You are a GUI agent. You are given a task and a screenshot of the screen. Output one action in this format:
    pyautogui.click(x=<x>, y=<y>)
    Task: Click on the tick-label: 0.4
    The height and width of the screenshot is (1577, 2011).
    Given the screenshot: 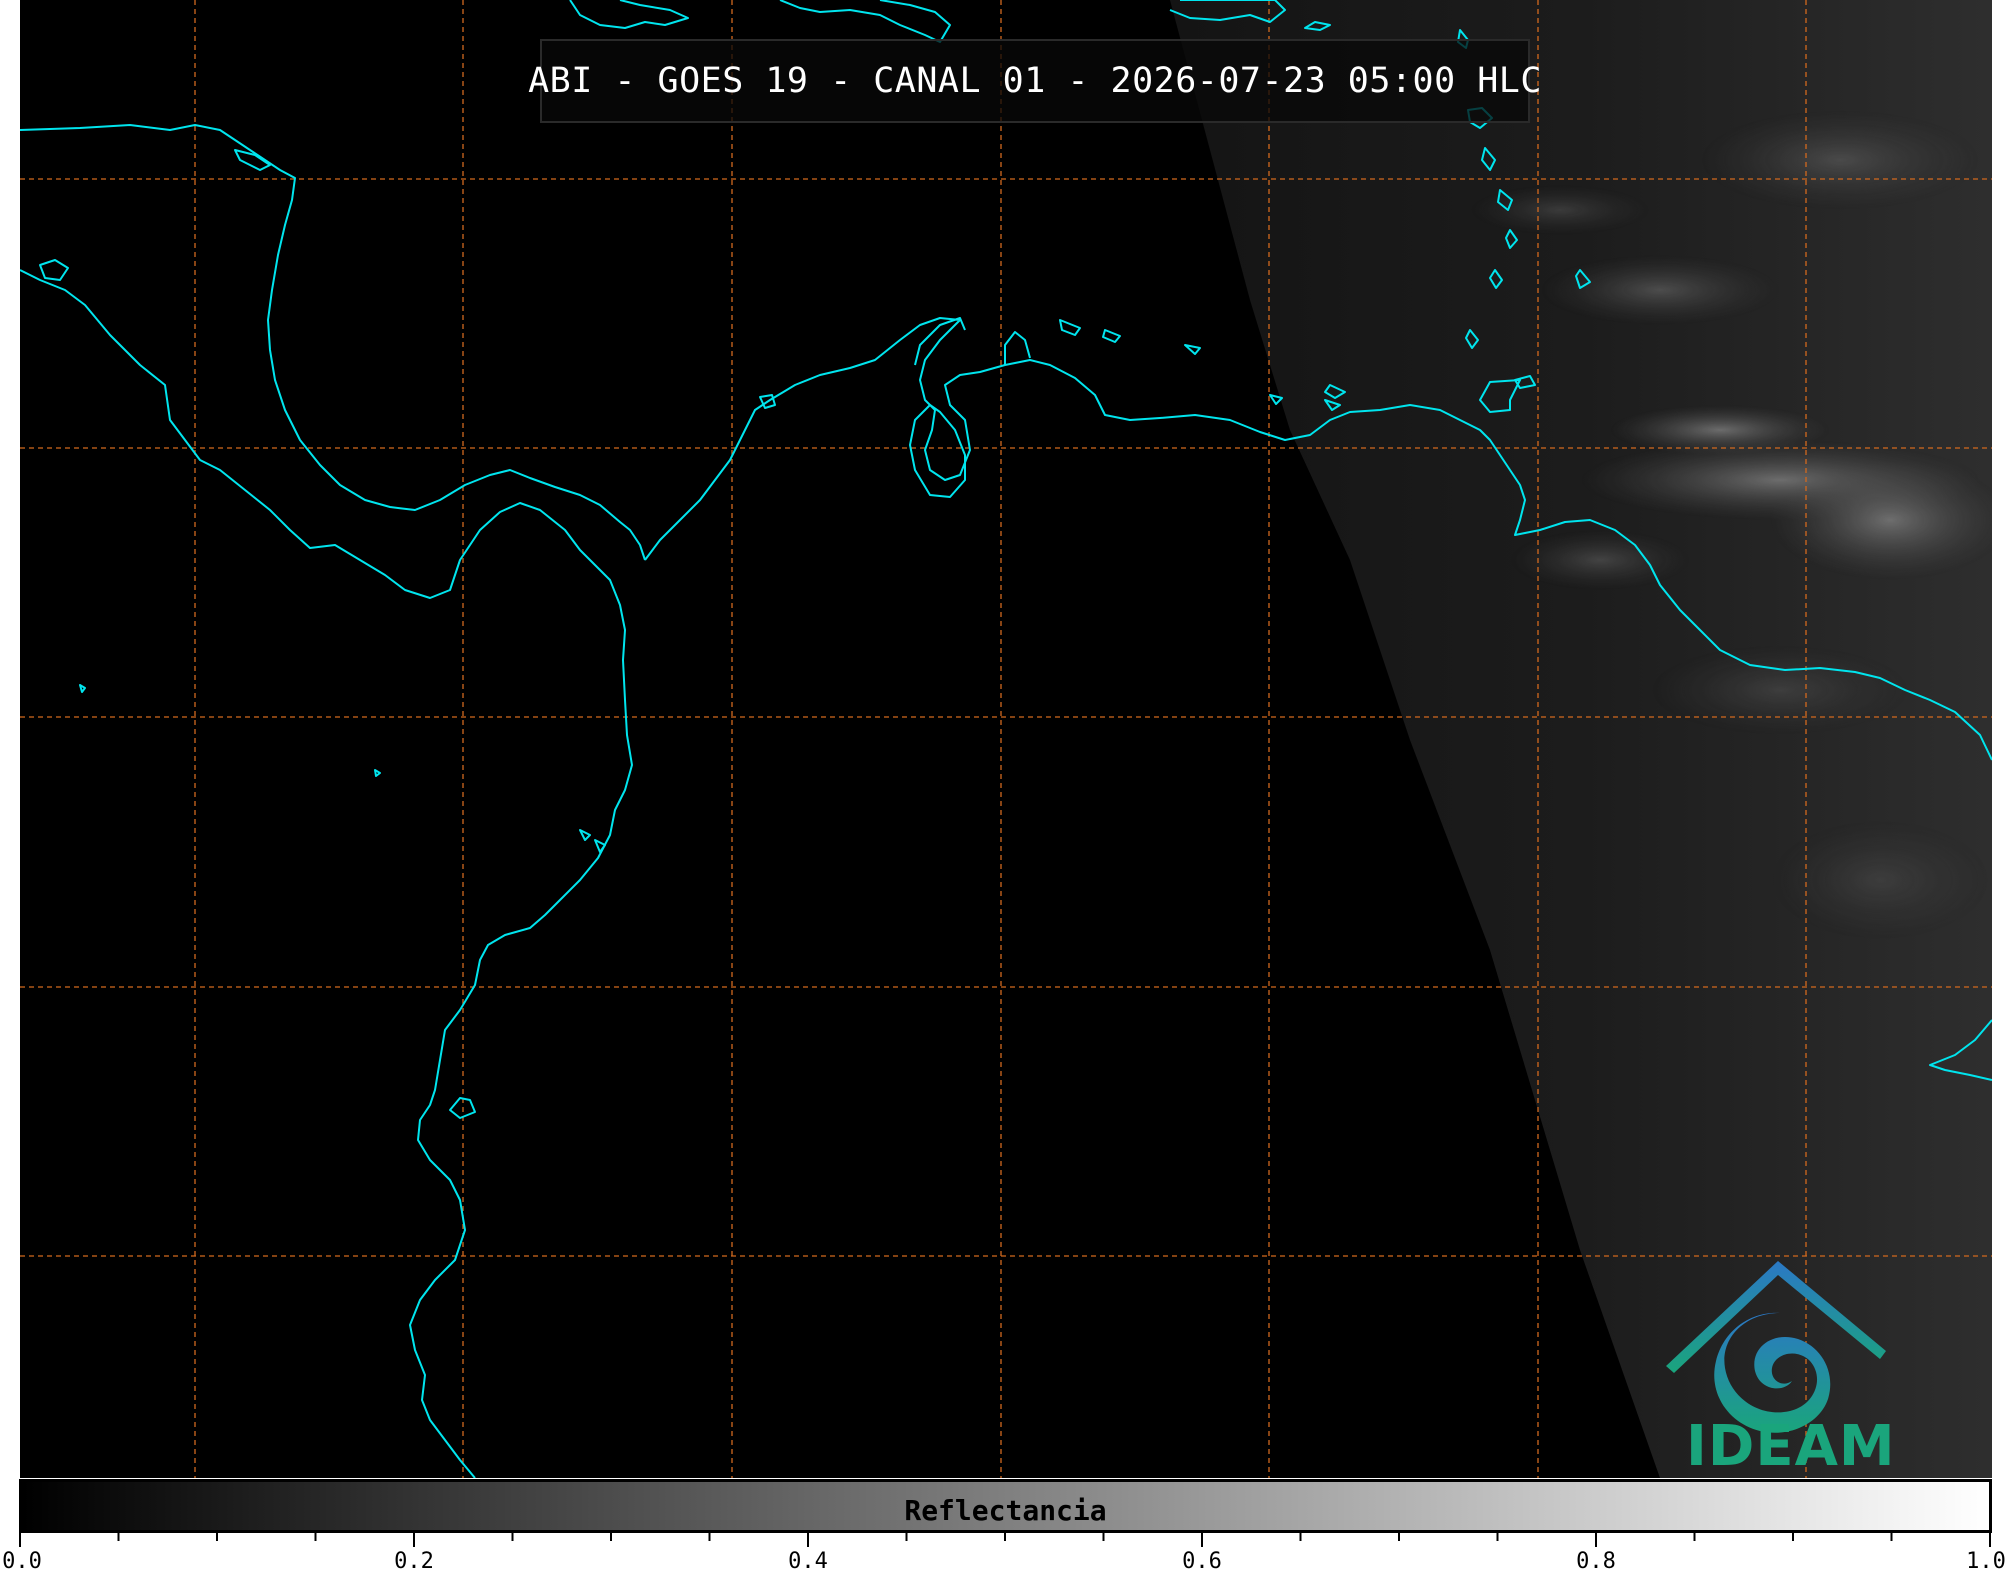 What is the action you would take?
    pyautogui.click(x=808, y=1561)
    